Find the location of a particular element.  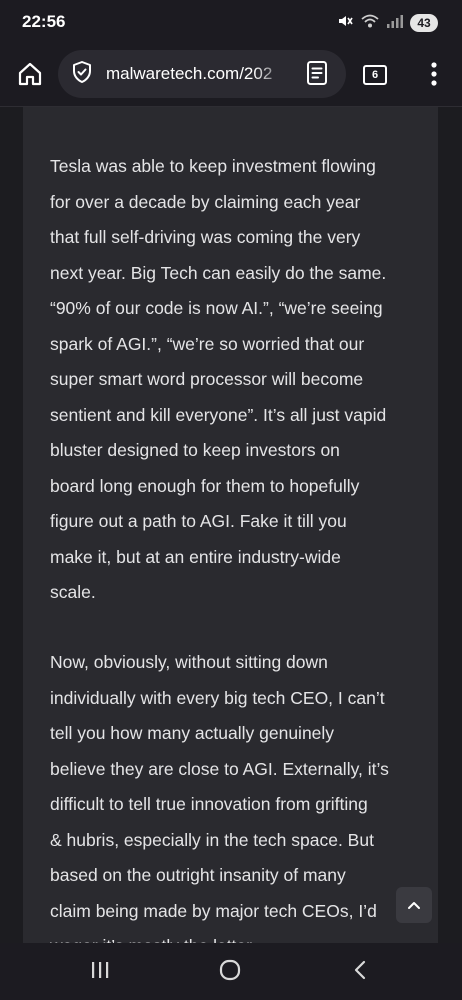

home-nav-button is located at coordinates (230, 972).